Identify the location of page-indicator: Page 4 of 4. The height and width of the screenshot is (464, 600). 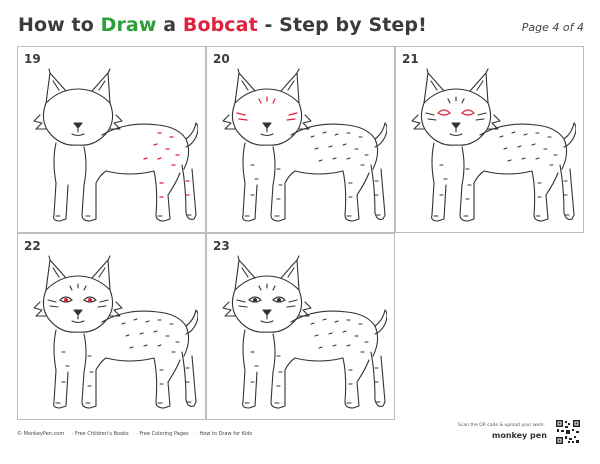
(552, 27).